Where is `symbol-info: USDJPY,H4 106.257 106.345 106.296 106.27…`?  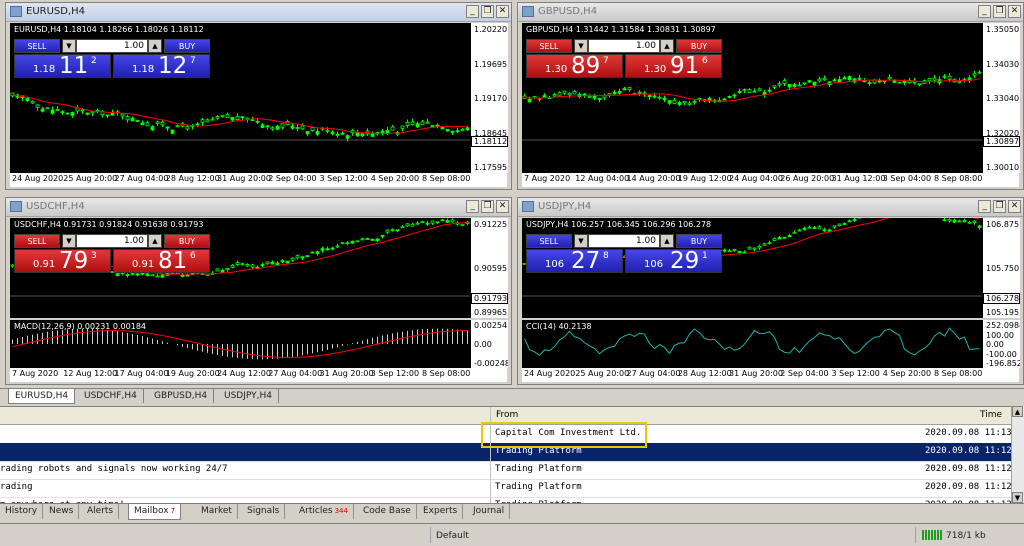 symbol-info: USDJPY,H4 106.257 106.345 106.296 106.27… is located at coordinates (619, 224).